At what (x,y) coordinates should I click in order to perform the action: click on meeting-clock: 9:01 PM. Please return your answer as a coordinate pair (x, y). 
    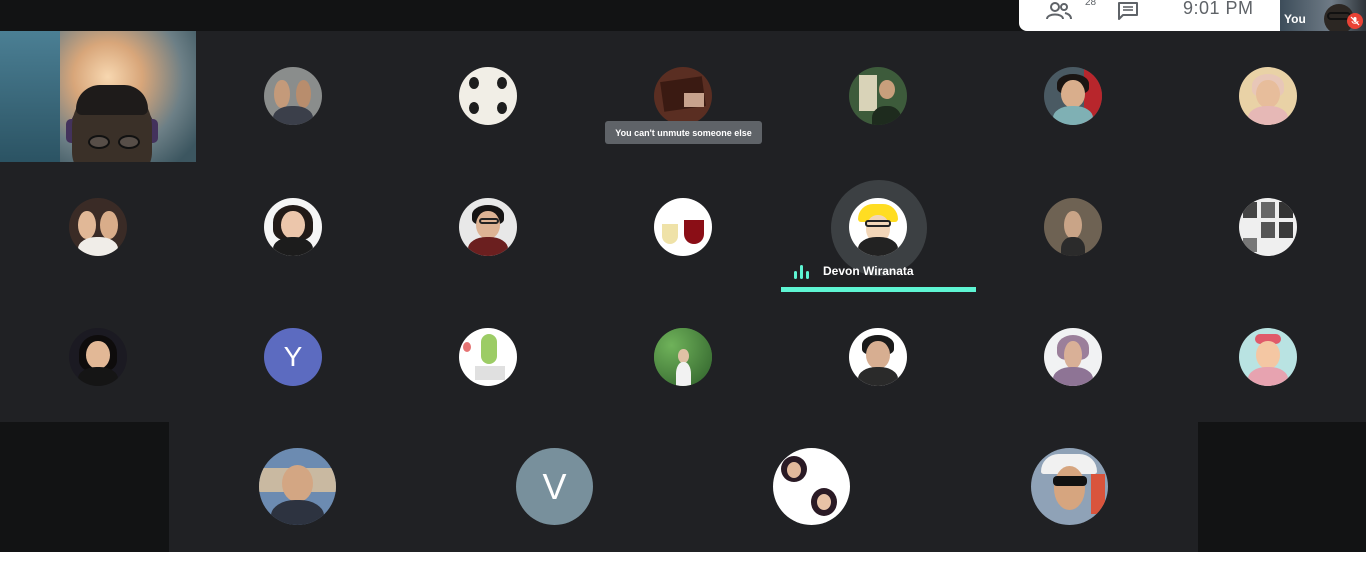
    Looking at the image, I should click on (1218, 9).